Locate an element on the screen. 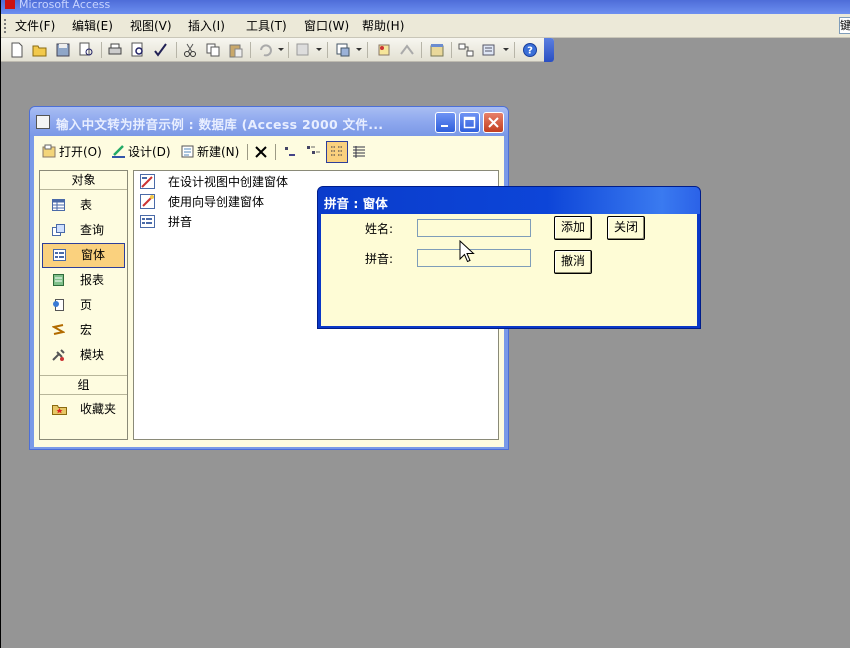 The width and height of the screenshot is (850, 648). maximize-icon is located at coordinates (469, 122).